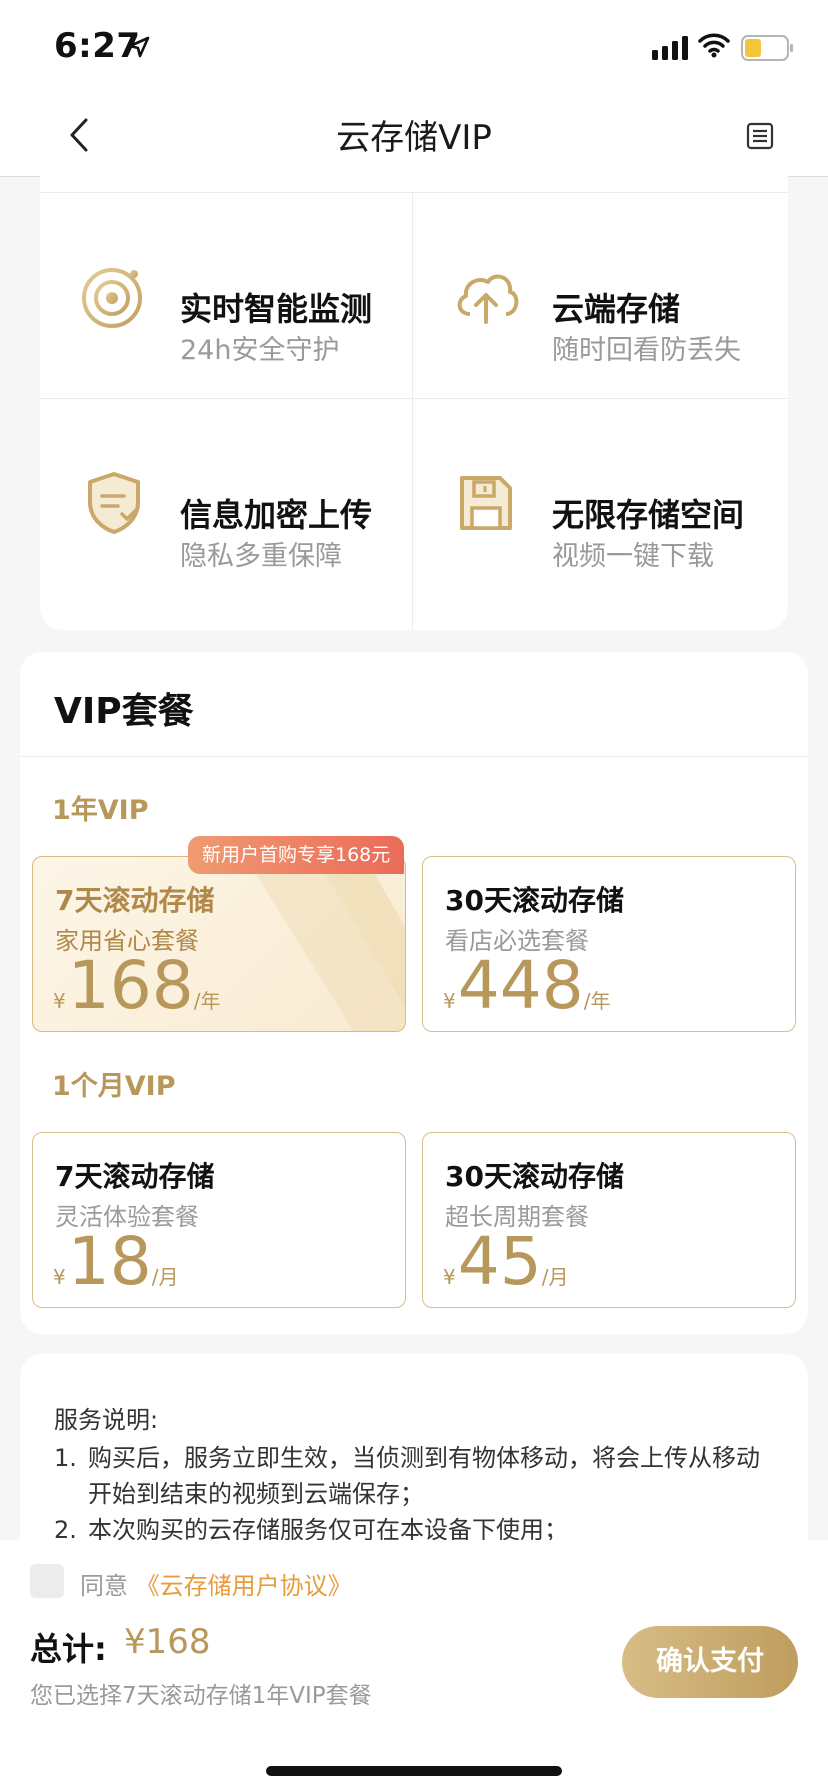 Image resolution: width=828 pixels, height=1792 pixels. I want to click on plan-watermark-decoration, so click(325, 944).